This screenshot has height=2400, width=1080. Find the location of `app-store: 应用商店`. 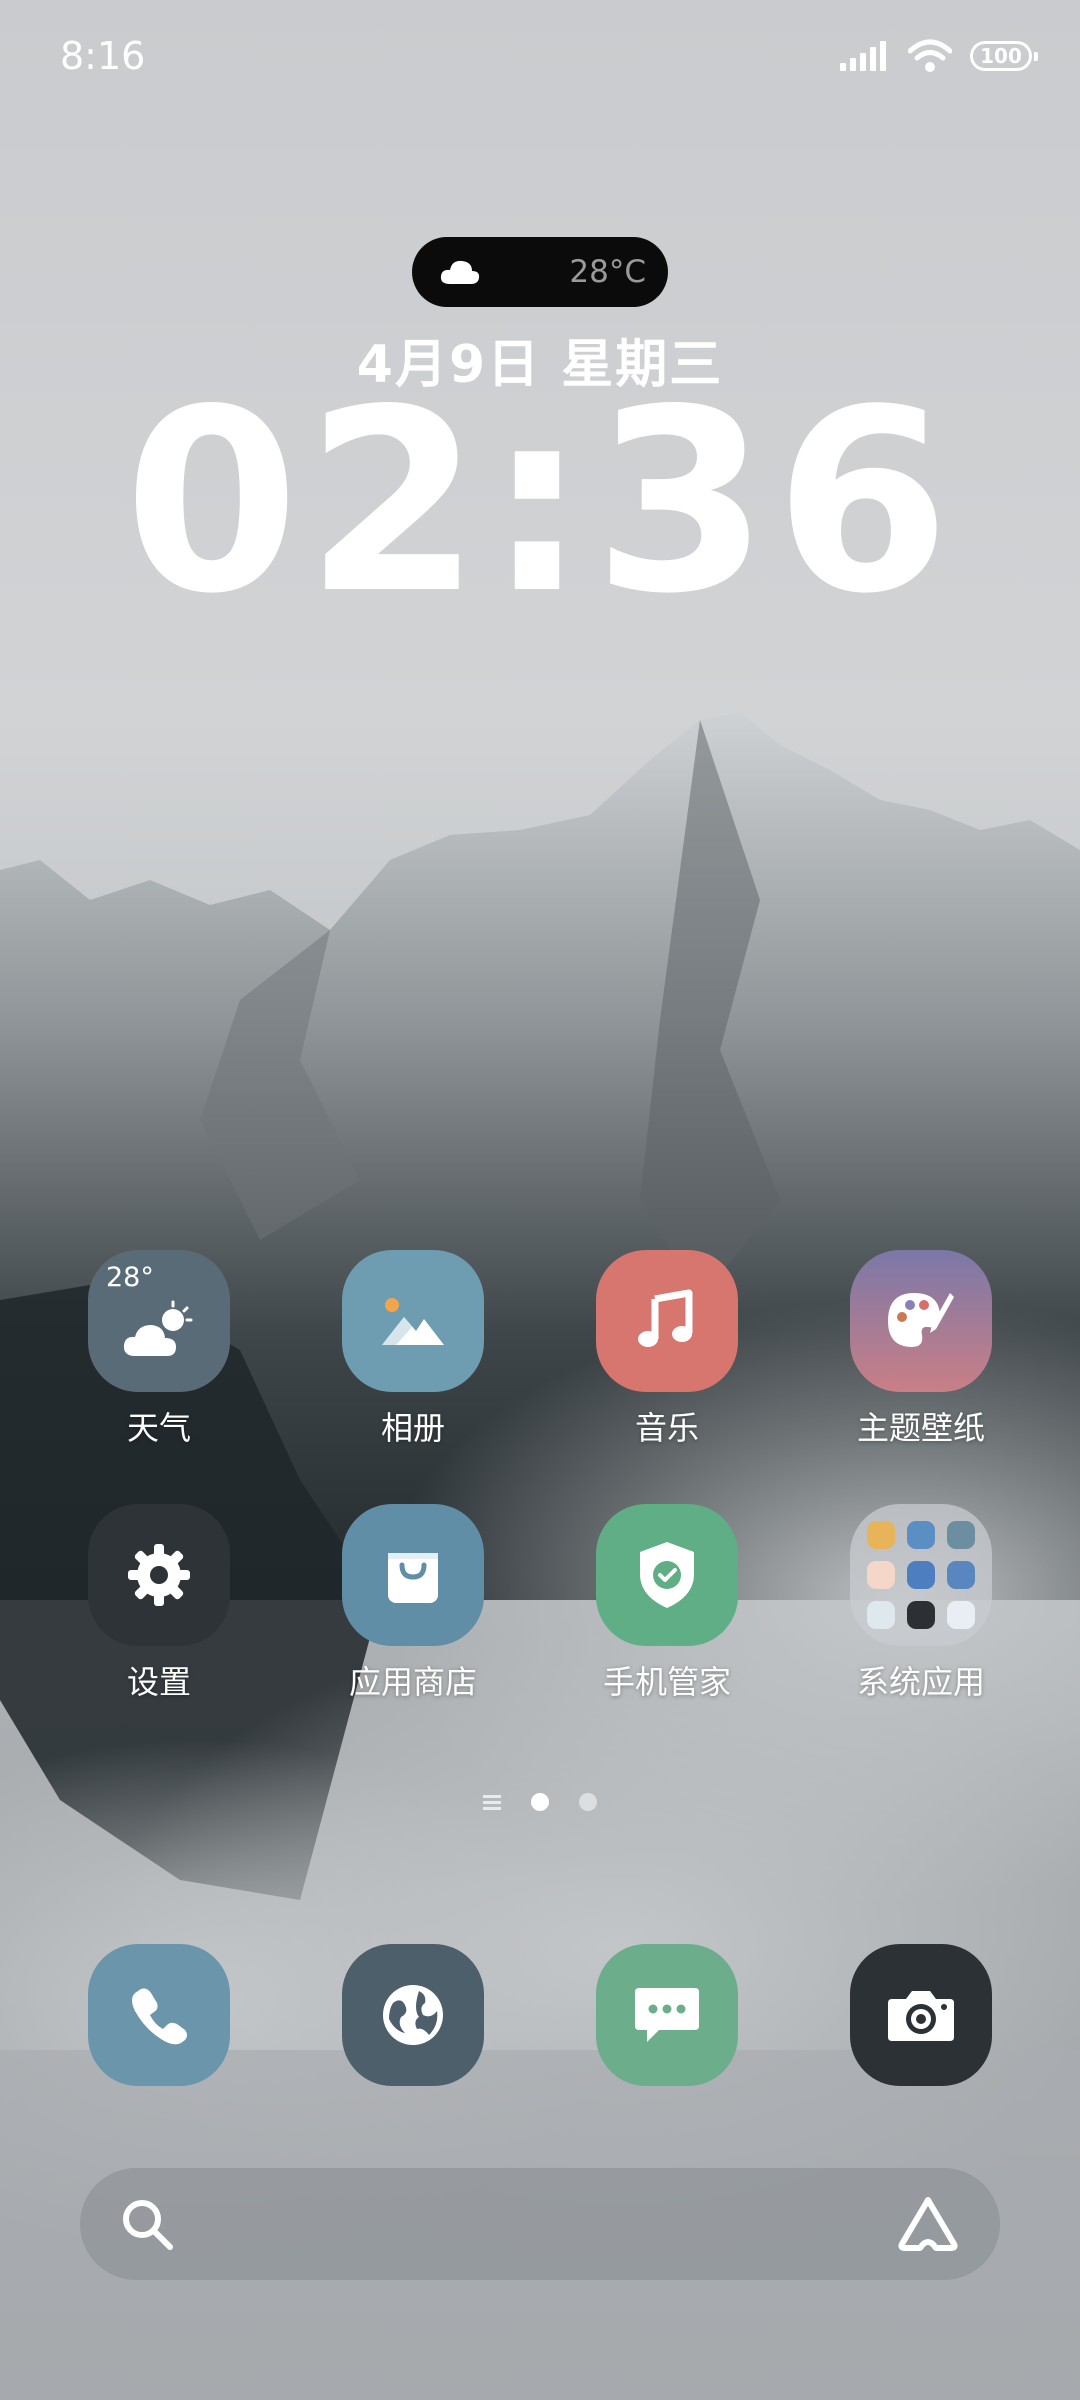

app-store: 应用商店 is located at coordinates (413, 1603).